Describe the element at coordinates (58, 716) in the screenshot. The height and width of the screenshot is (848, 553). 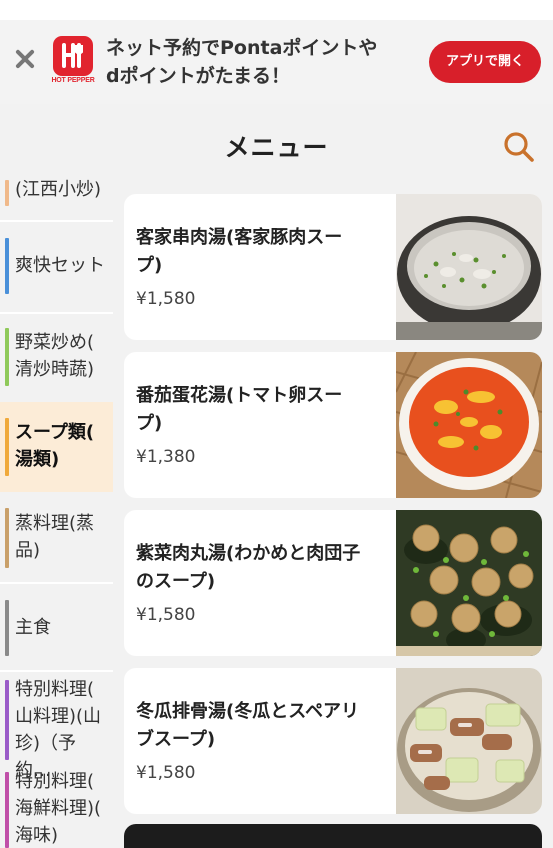
I see `sidebar-item-label-line2: 山料理)(山` at that location.